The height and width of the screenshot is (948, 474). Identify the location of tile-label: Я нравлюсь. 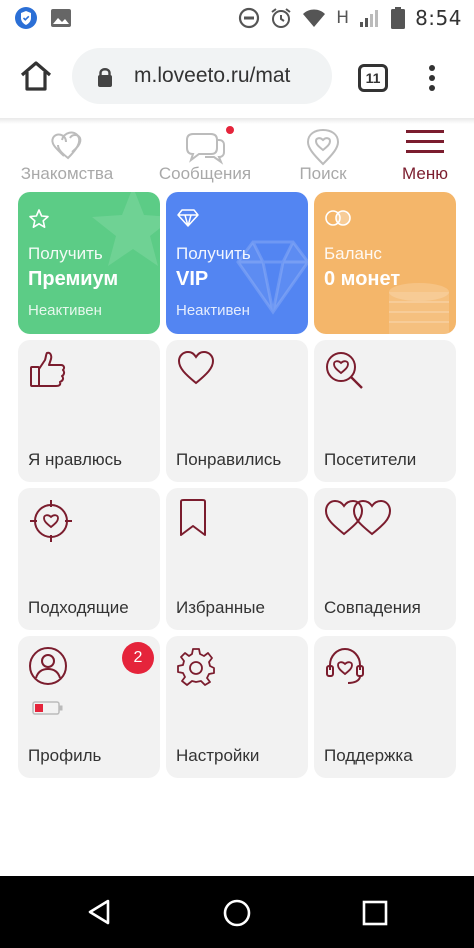
(75, 459).